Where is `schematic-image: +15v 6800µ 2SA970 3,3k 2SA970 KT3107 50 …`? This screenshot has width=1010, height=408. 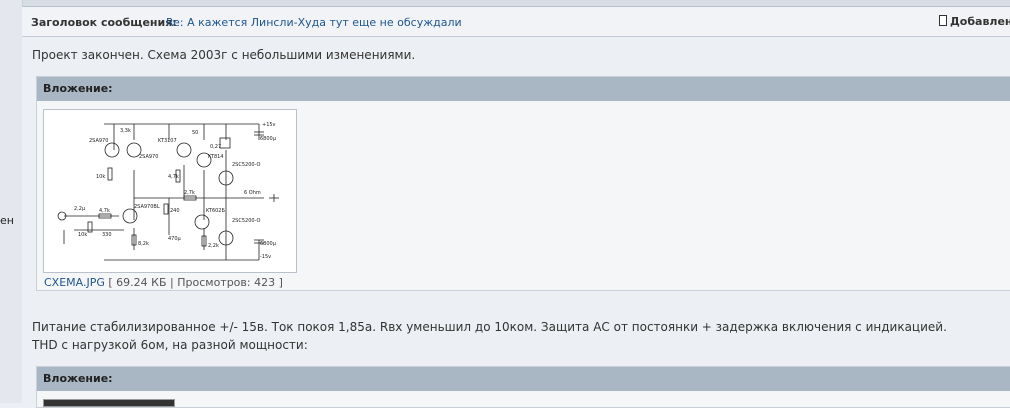
schematic-image: +15v 6800µ 2SA970 3,3k 2SA970 KT3107 50 … is located at coordinates (168, 191).